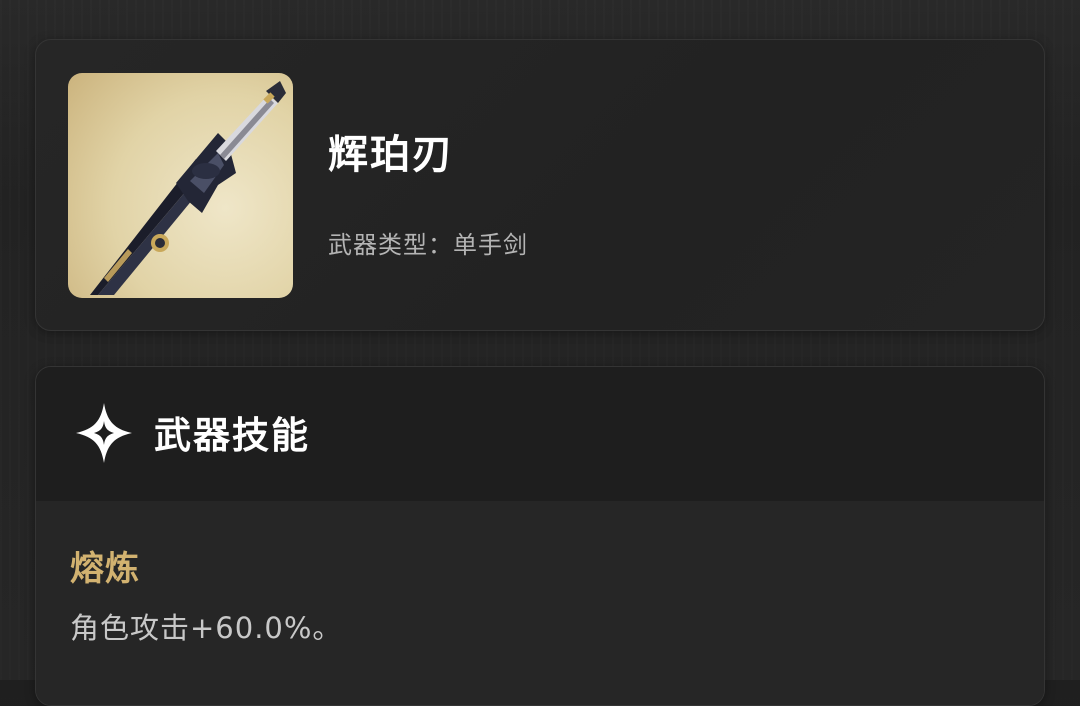 This screenshot has width=1080, height=706. What do you see at coordinates (180, 185) in the screenshot?
I see `sword-image` at bounding box center [180, 185].